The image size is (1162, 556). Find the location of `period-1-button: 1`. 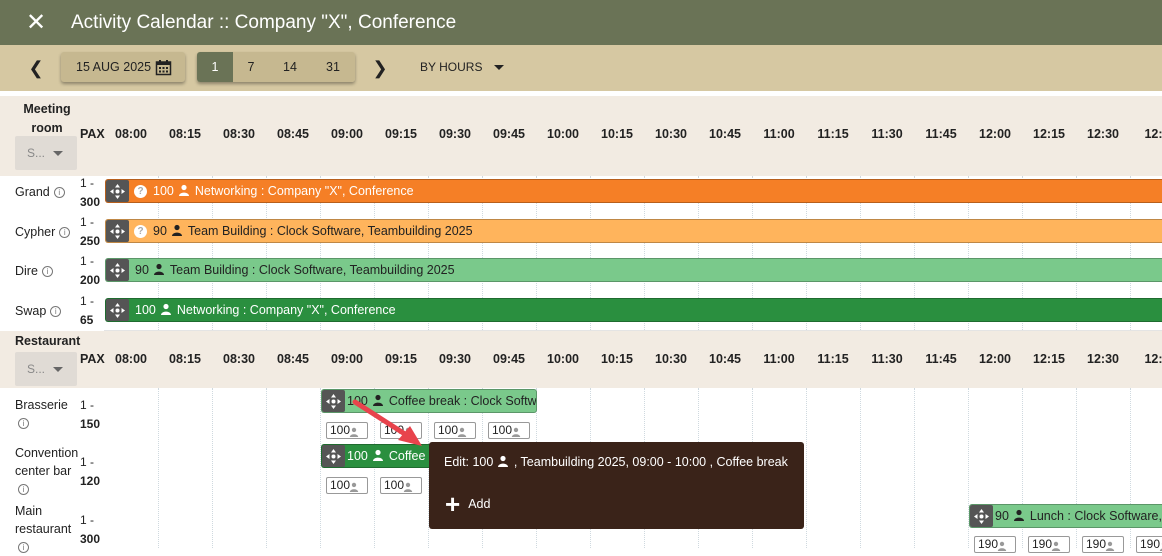

period-1-button: 1 is located at coordinates (215, 67).